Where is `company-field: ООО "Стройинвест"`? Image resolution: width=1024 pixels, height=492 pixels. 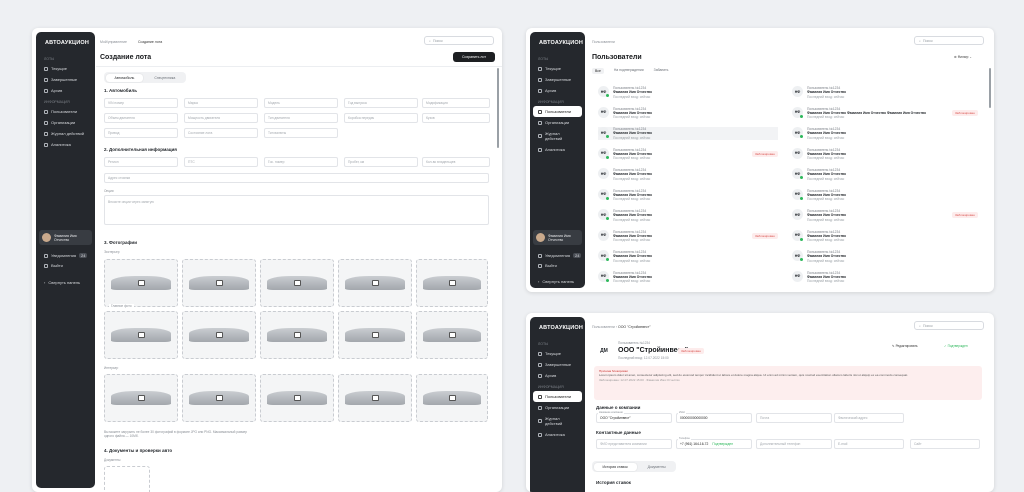
company-field: ООО "Стройинвест" is located at coordinates (634, 418).